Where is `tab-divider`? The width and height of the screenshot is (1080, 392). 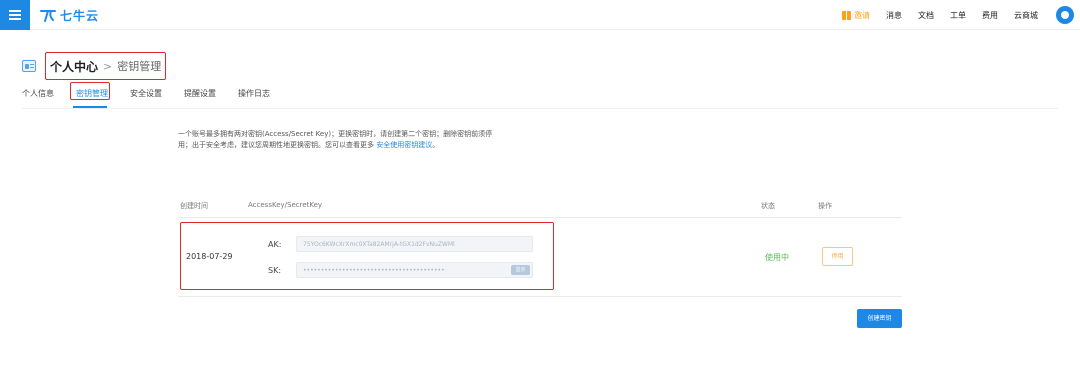
tab-divider is located at coordinates (540, 108).